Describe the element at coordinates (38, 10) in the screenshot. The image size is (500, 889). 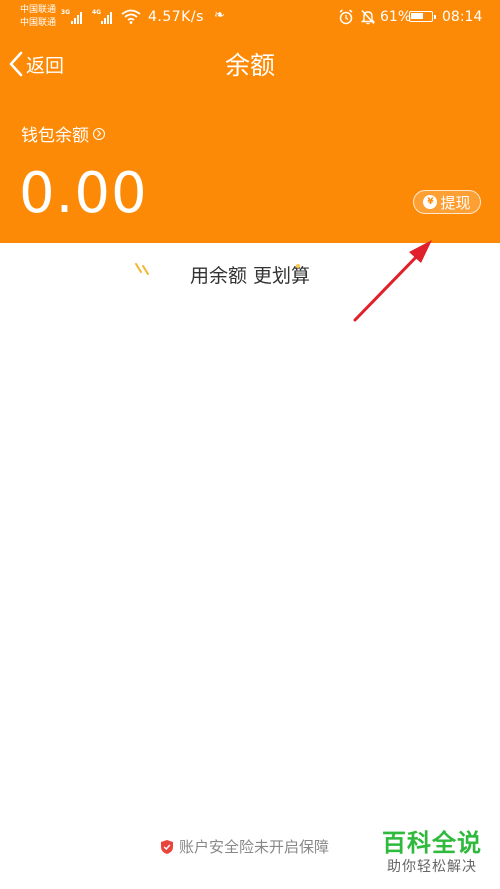
I see `carrier-1: 中国联通` at that location.